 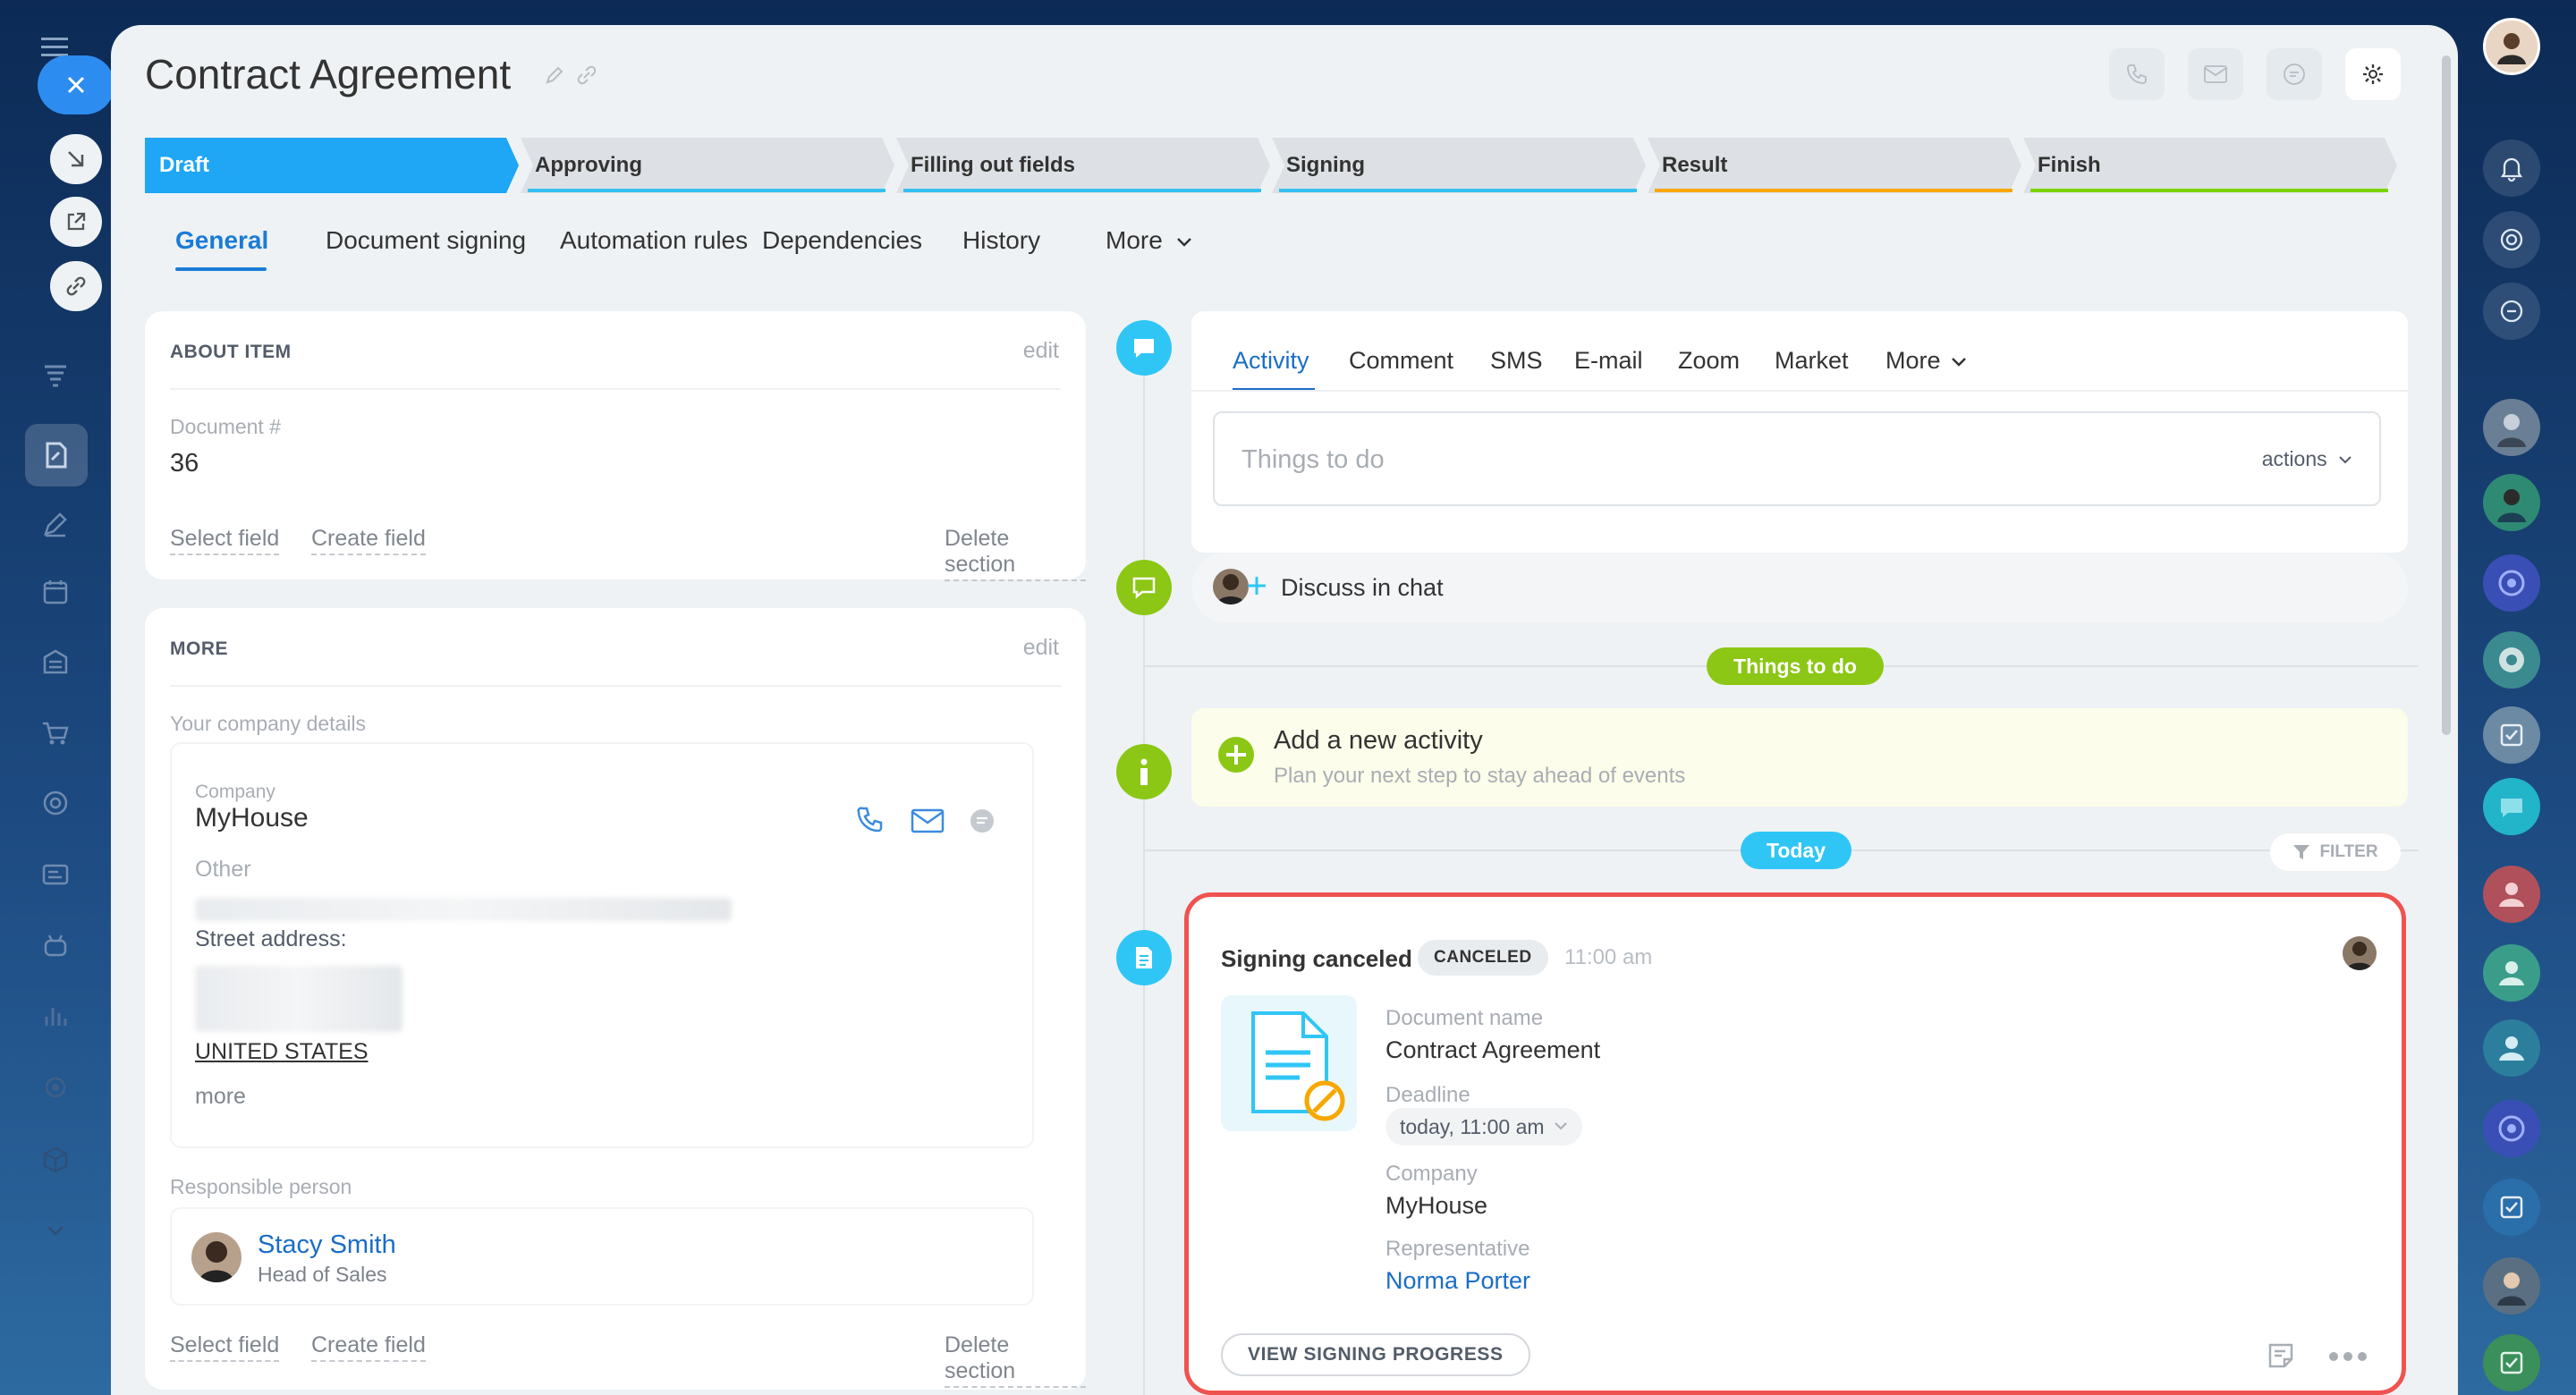 What do you see at coordinates (842, 240) in the screenshot?
I see `tab-dependencies: Dependencies` at bounding box center [842, 240].